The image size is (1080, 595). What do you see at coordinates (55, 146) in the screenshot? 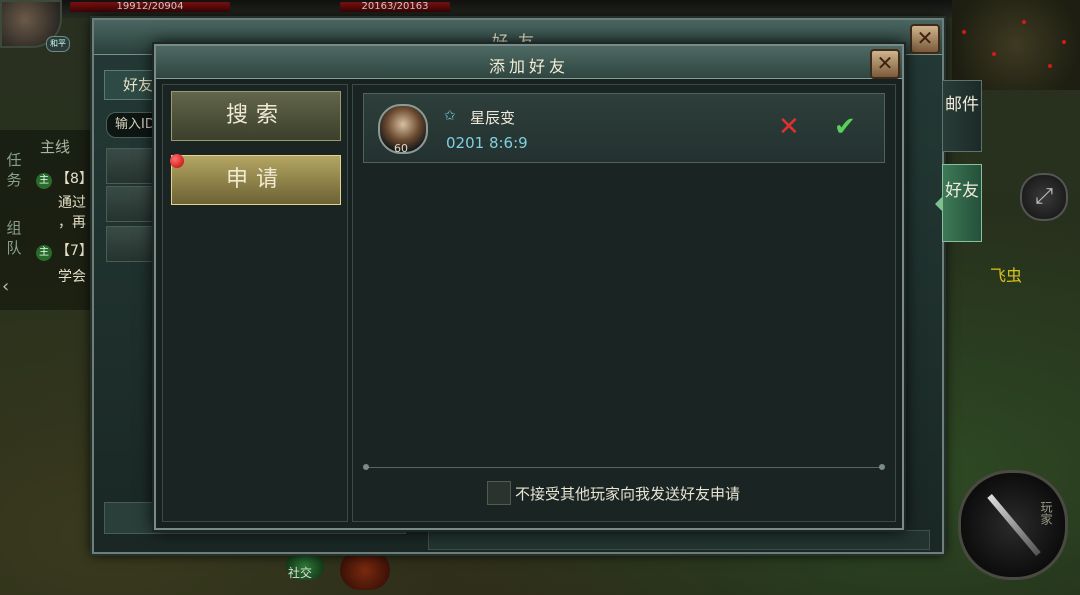
I see `quest-title: 主线` at bounding box center [55, 146].